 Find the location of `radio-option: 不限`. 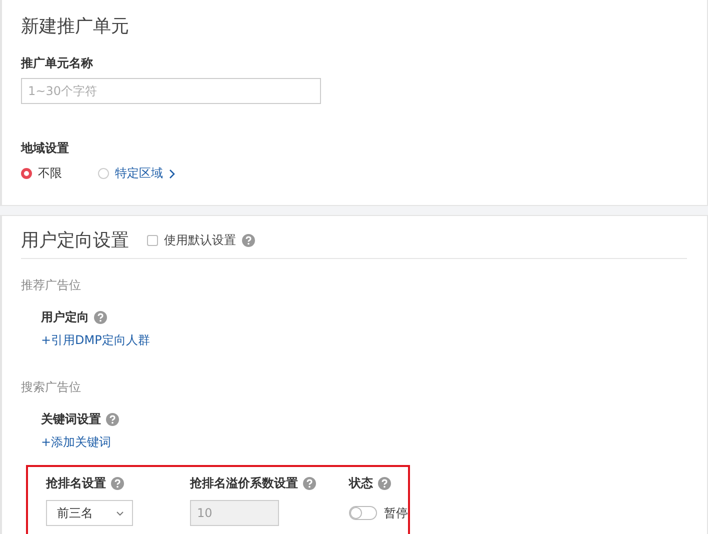

radio-option: 不限 is located at coordinates (41, 173).